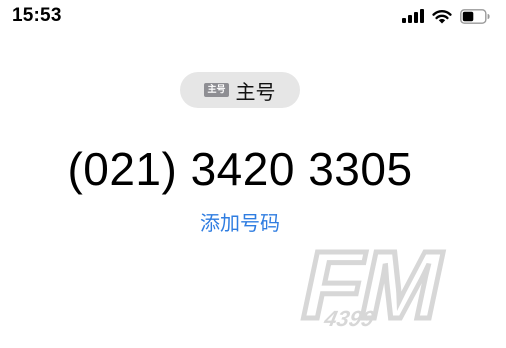 The height and width of the screenshot is (348, 506). Describe the element at coordinates (442, 16) in the screenshot. I see `wifi-icon` at that location.